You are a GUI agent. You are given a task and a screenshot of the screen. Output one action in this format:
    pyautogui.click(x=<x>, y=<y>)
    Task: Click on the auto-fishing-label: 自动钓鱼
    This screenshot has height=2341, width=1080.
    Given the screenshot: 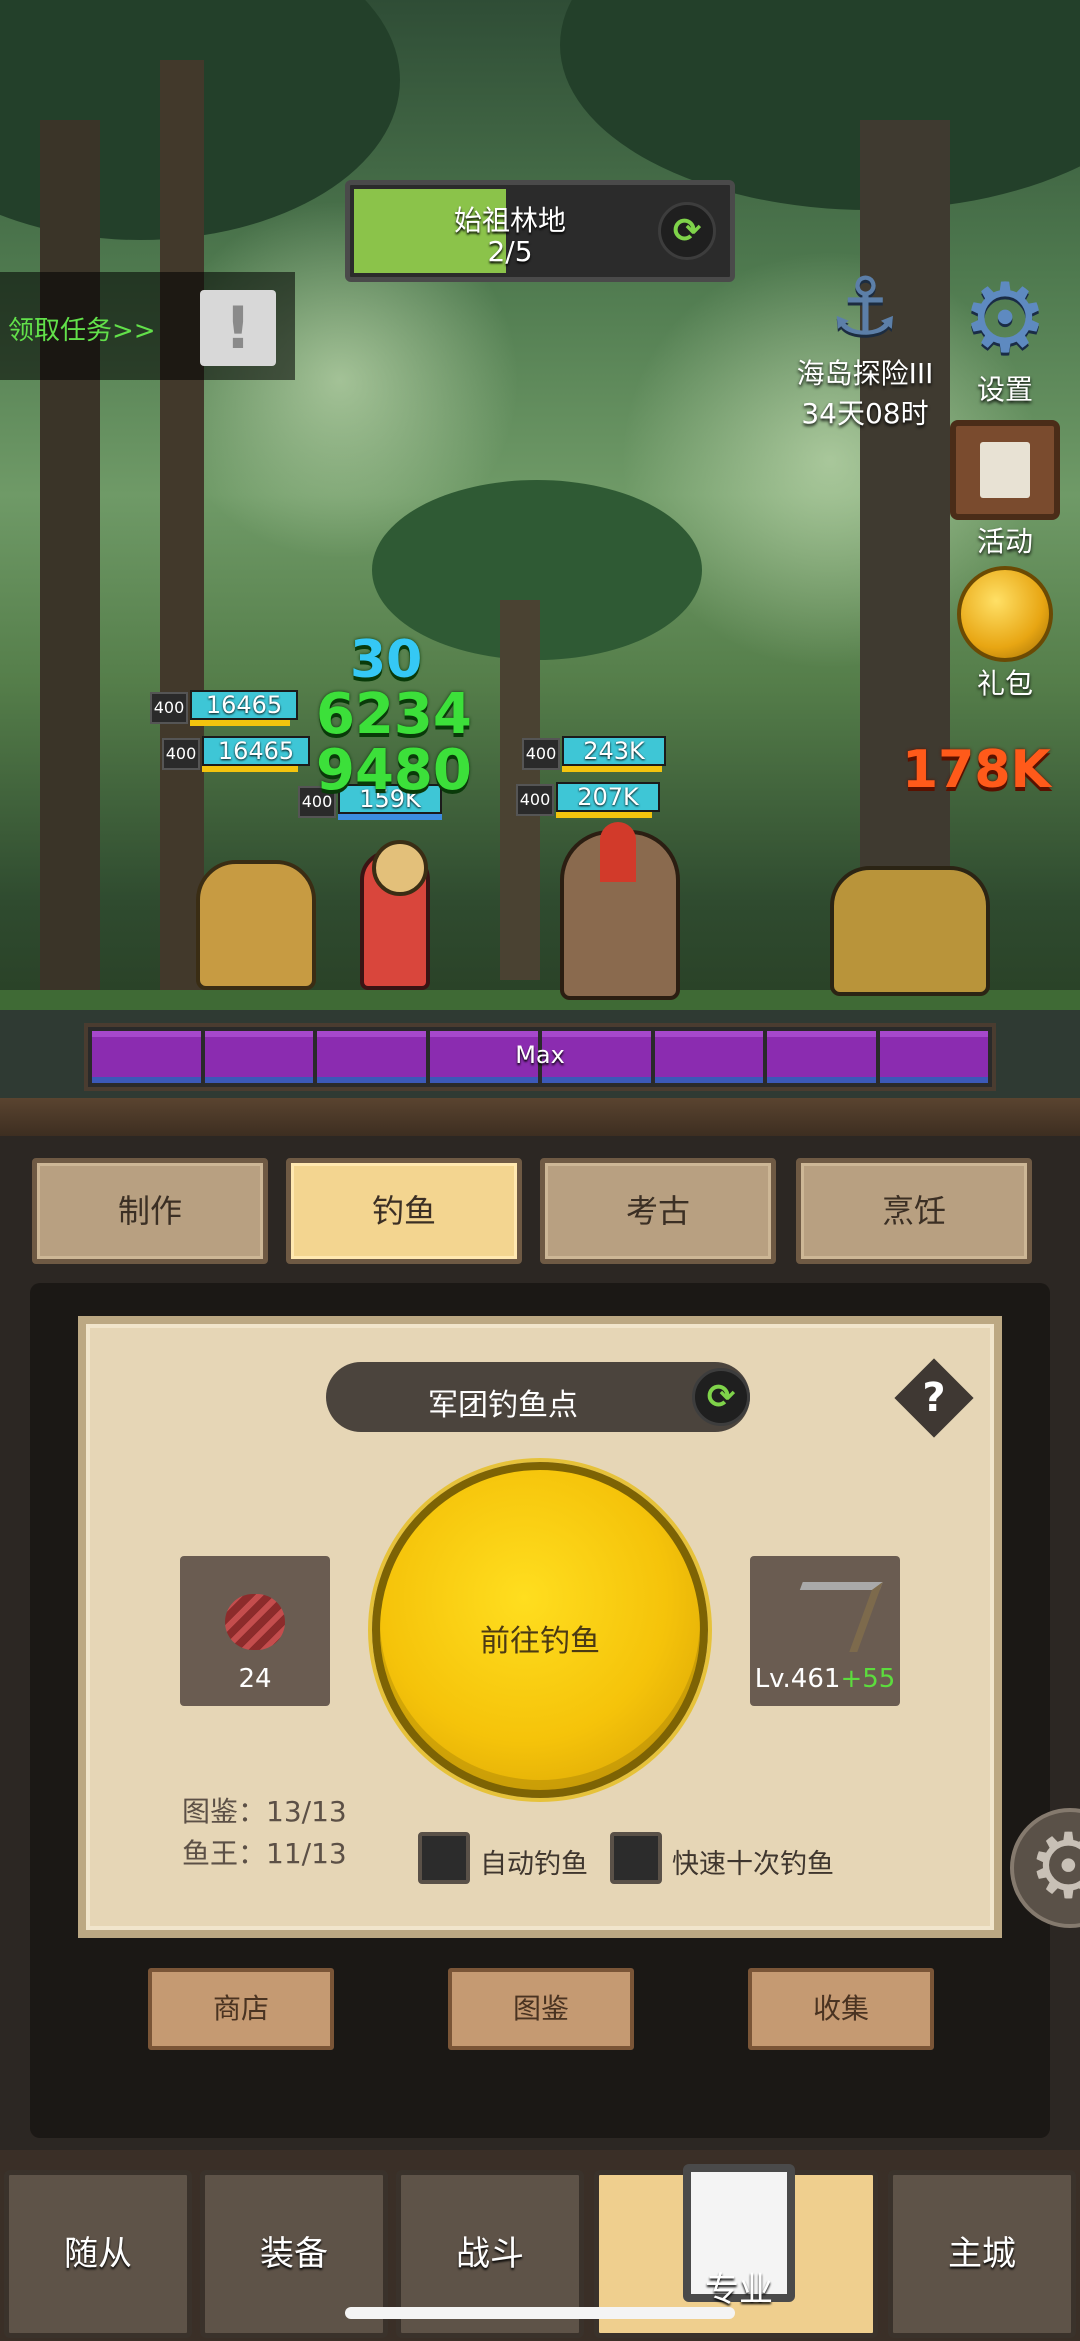 What is the action you would take?
    pyautogui.click(x=534, y=1864)
    